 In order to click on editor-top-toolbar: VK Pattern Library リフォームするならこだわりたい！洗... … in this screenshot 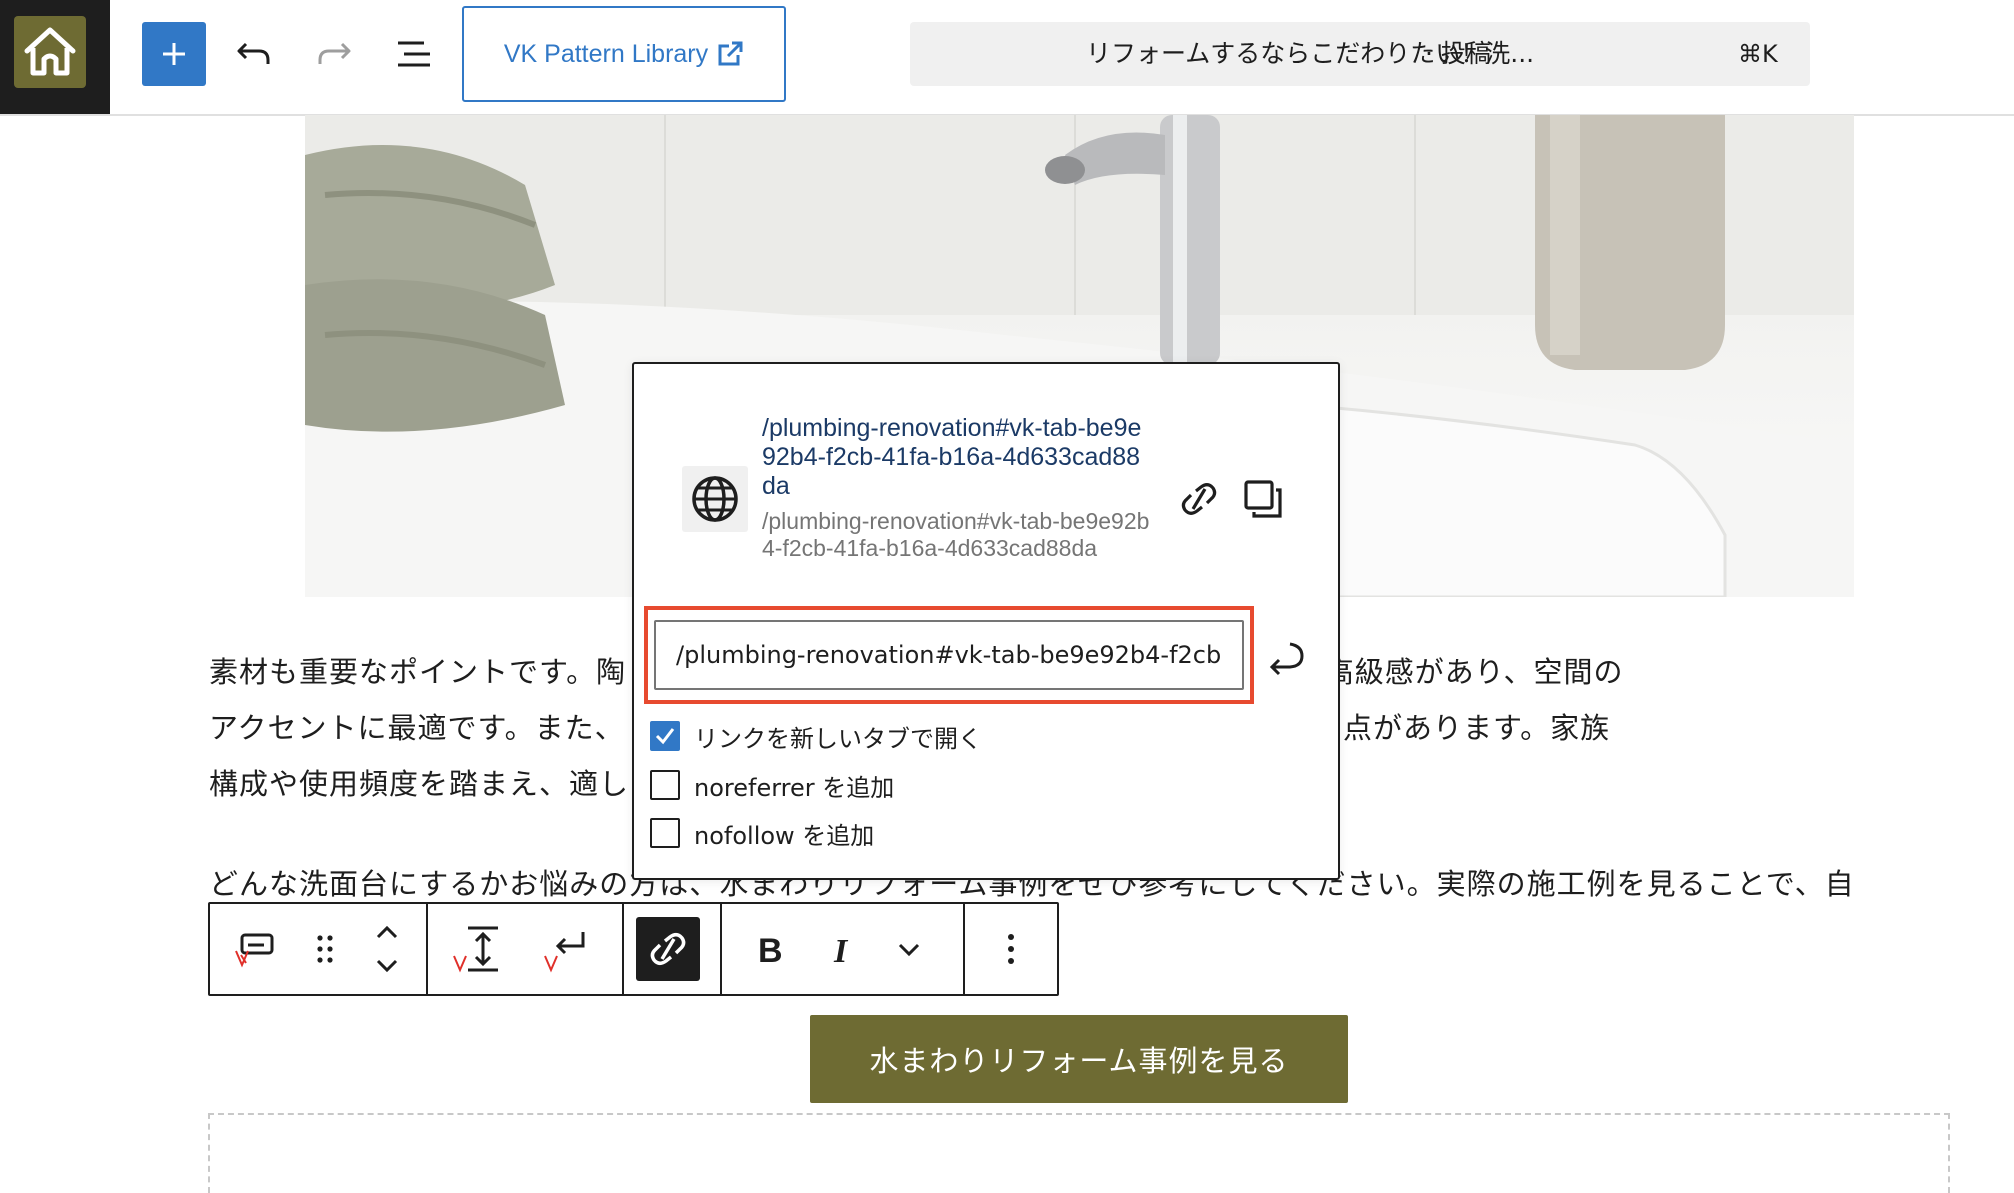, I will do `click(1007, 58)`.